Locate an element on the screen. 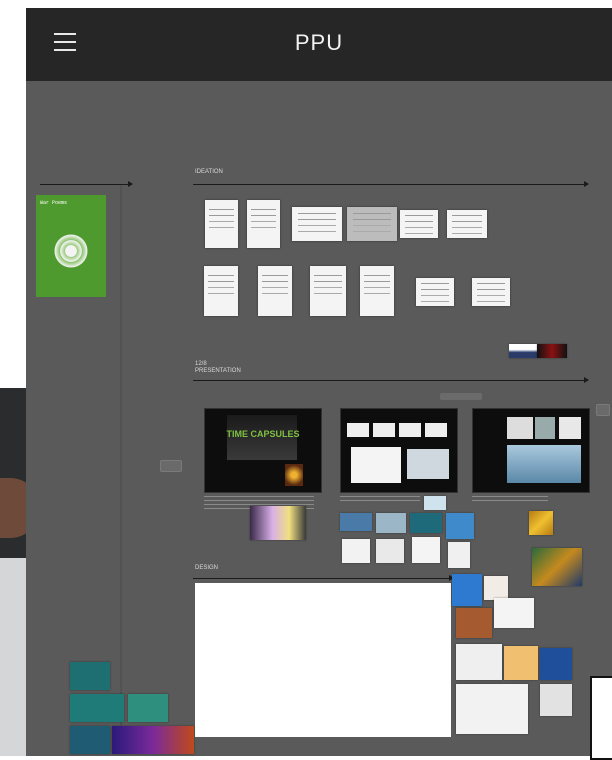 The height and width of the screenshot is (760, 612). war-poems-poster: War Poems is located at coordinates (71, 246).